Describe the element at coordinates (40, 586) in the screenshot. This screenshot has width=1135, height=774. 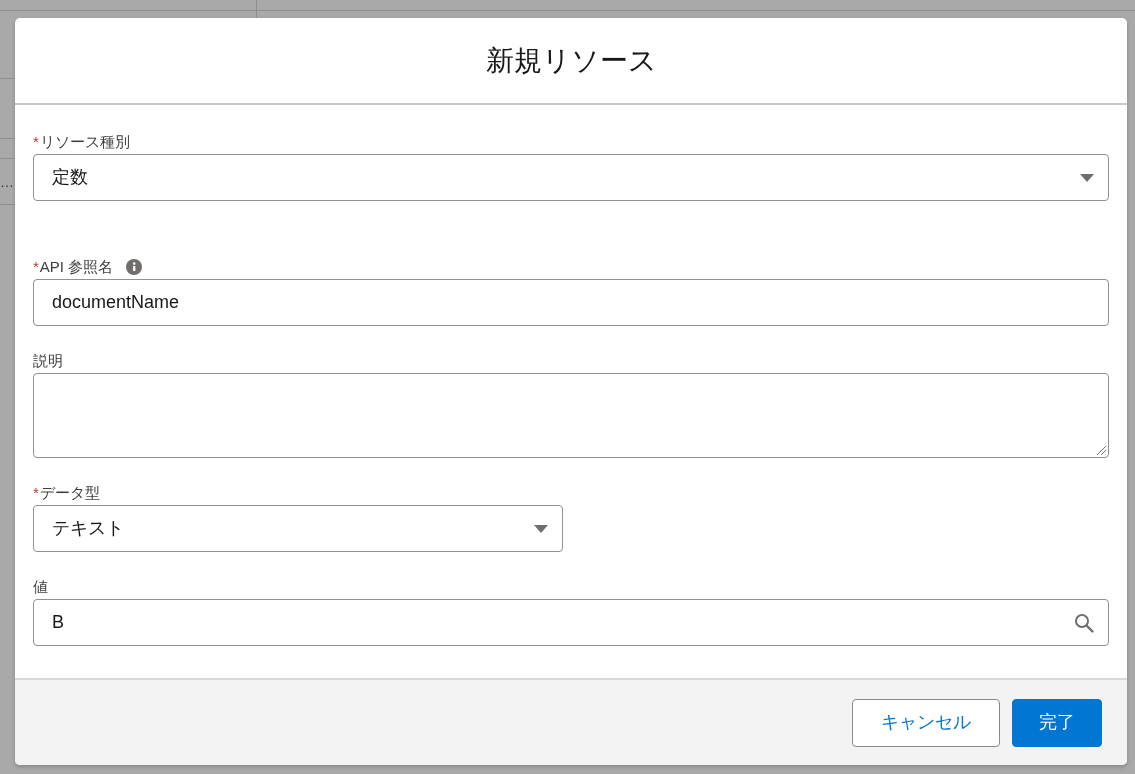
I see `field-label: 値` at that location.